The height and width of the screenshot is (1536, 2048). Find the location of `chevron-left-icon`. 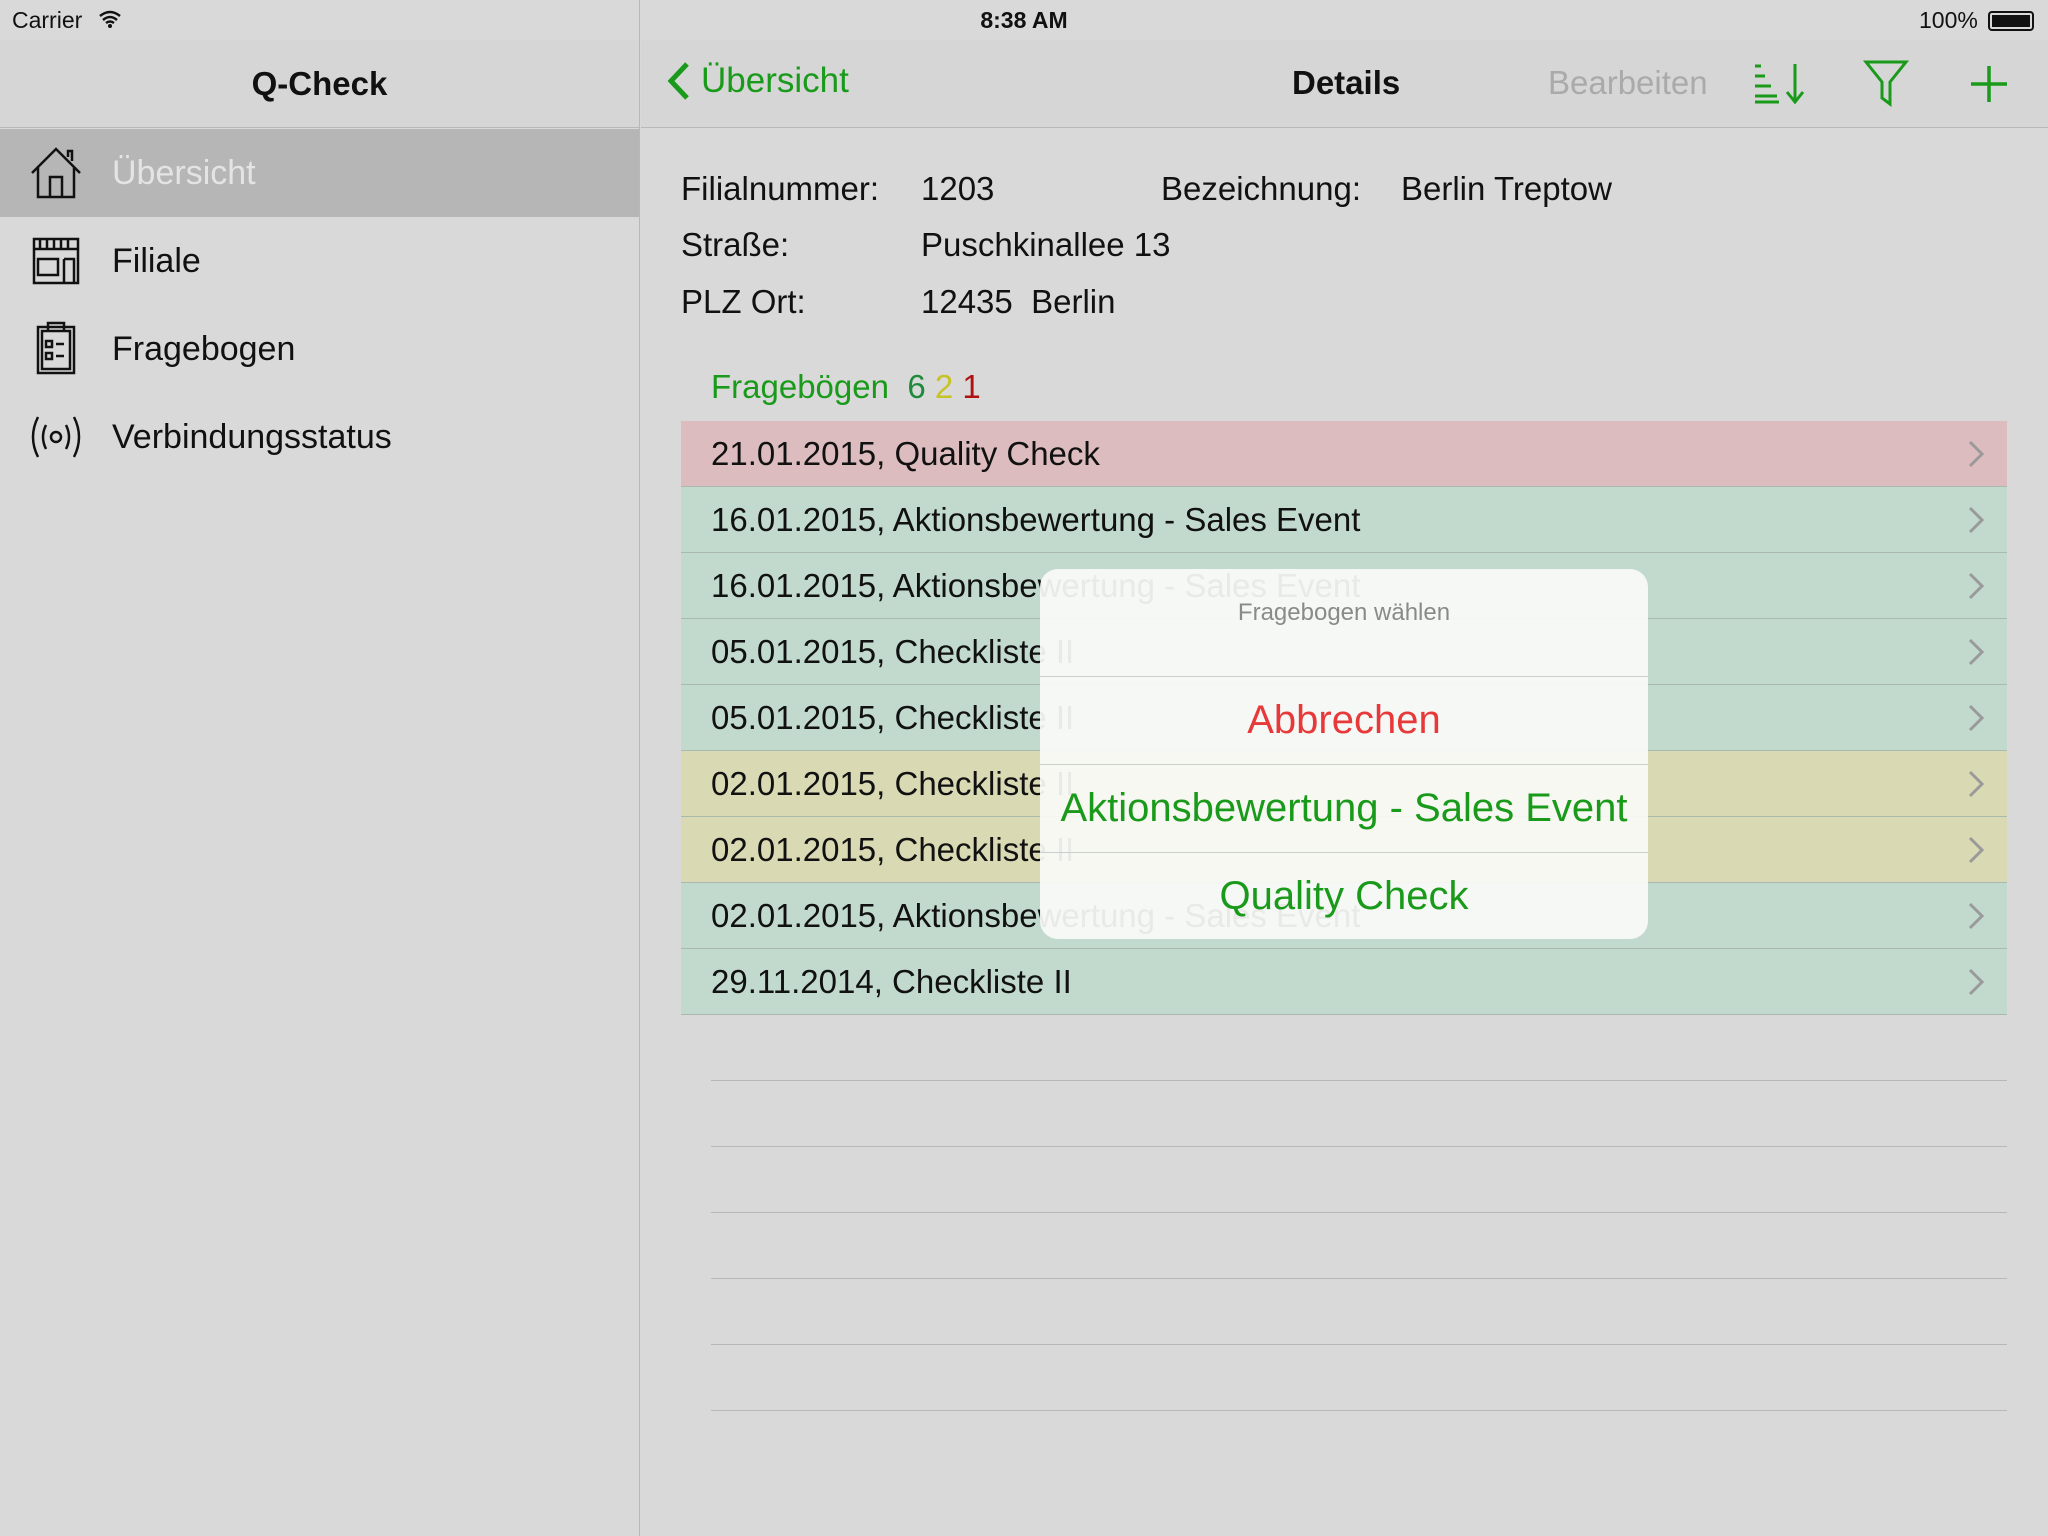

chevron-left-icon is located at coordinates (678, 81).